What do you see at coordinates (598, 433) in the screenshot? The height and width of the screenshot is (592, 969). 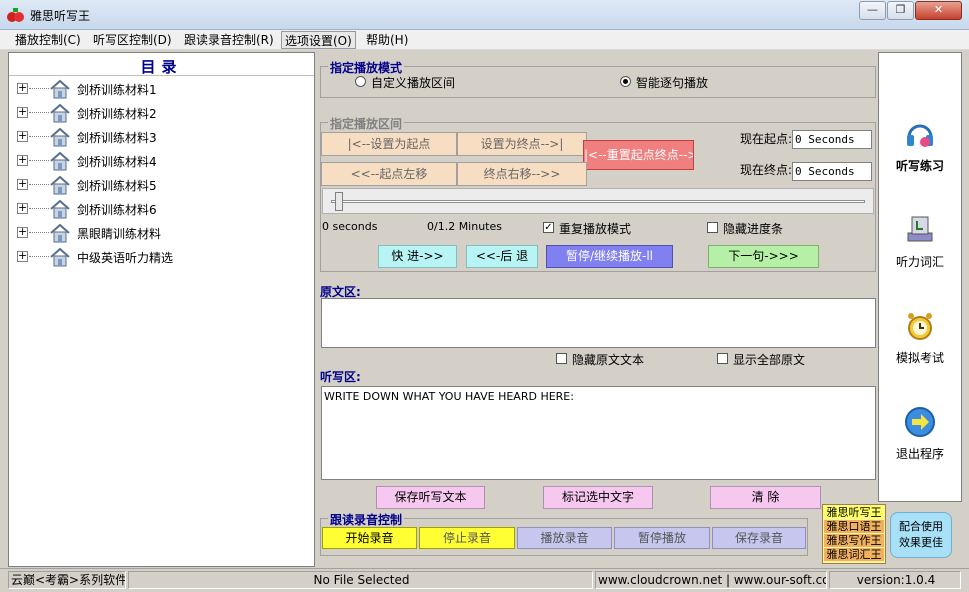 I see `dictation-text-area: WRITE DOWN WHAT YOU HAVE HEARD HERE:` at bounding box center [598, 433].